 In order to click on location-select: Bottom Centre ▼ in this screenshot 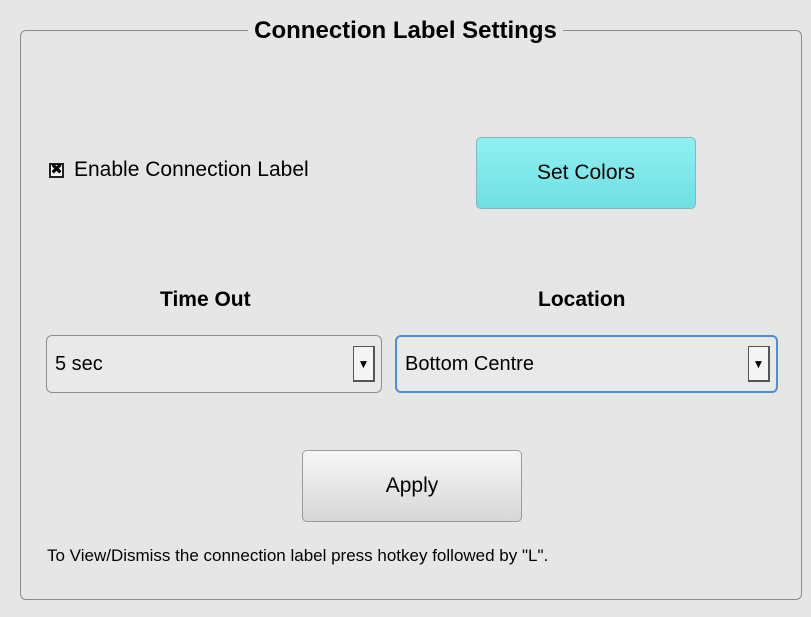, I will do `click(586, 364)`.